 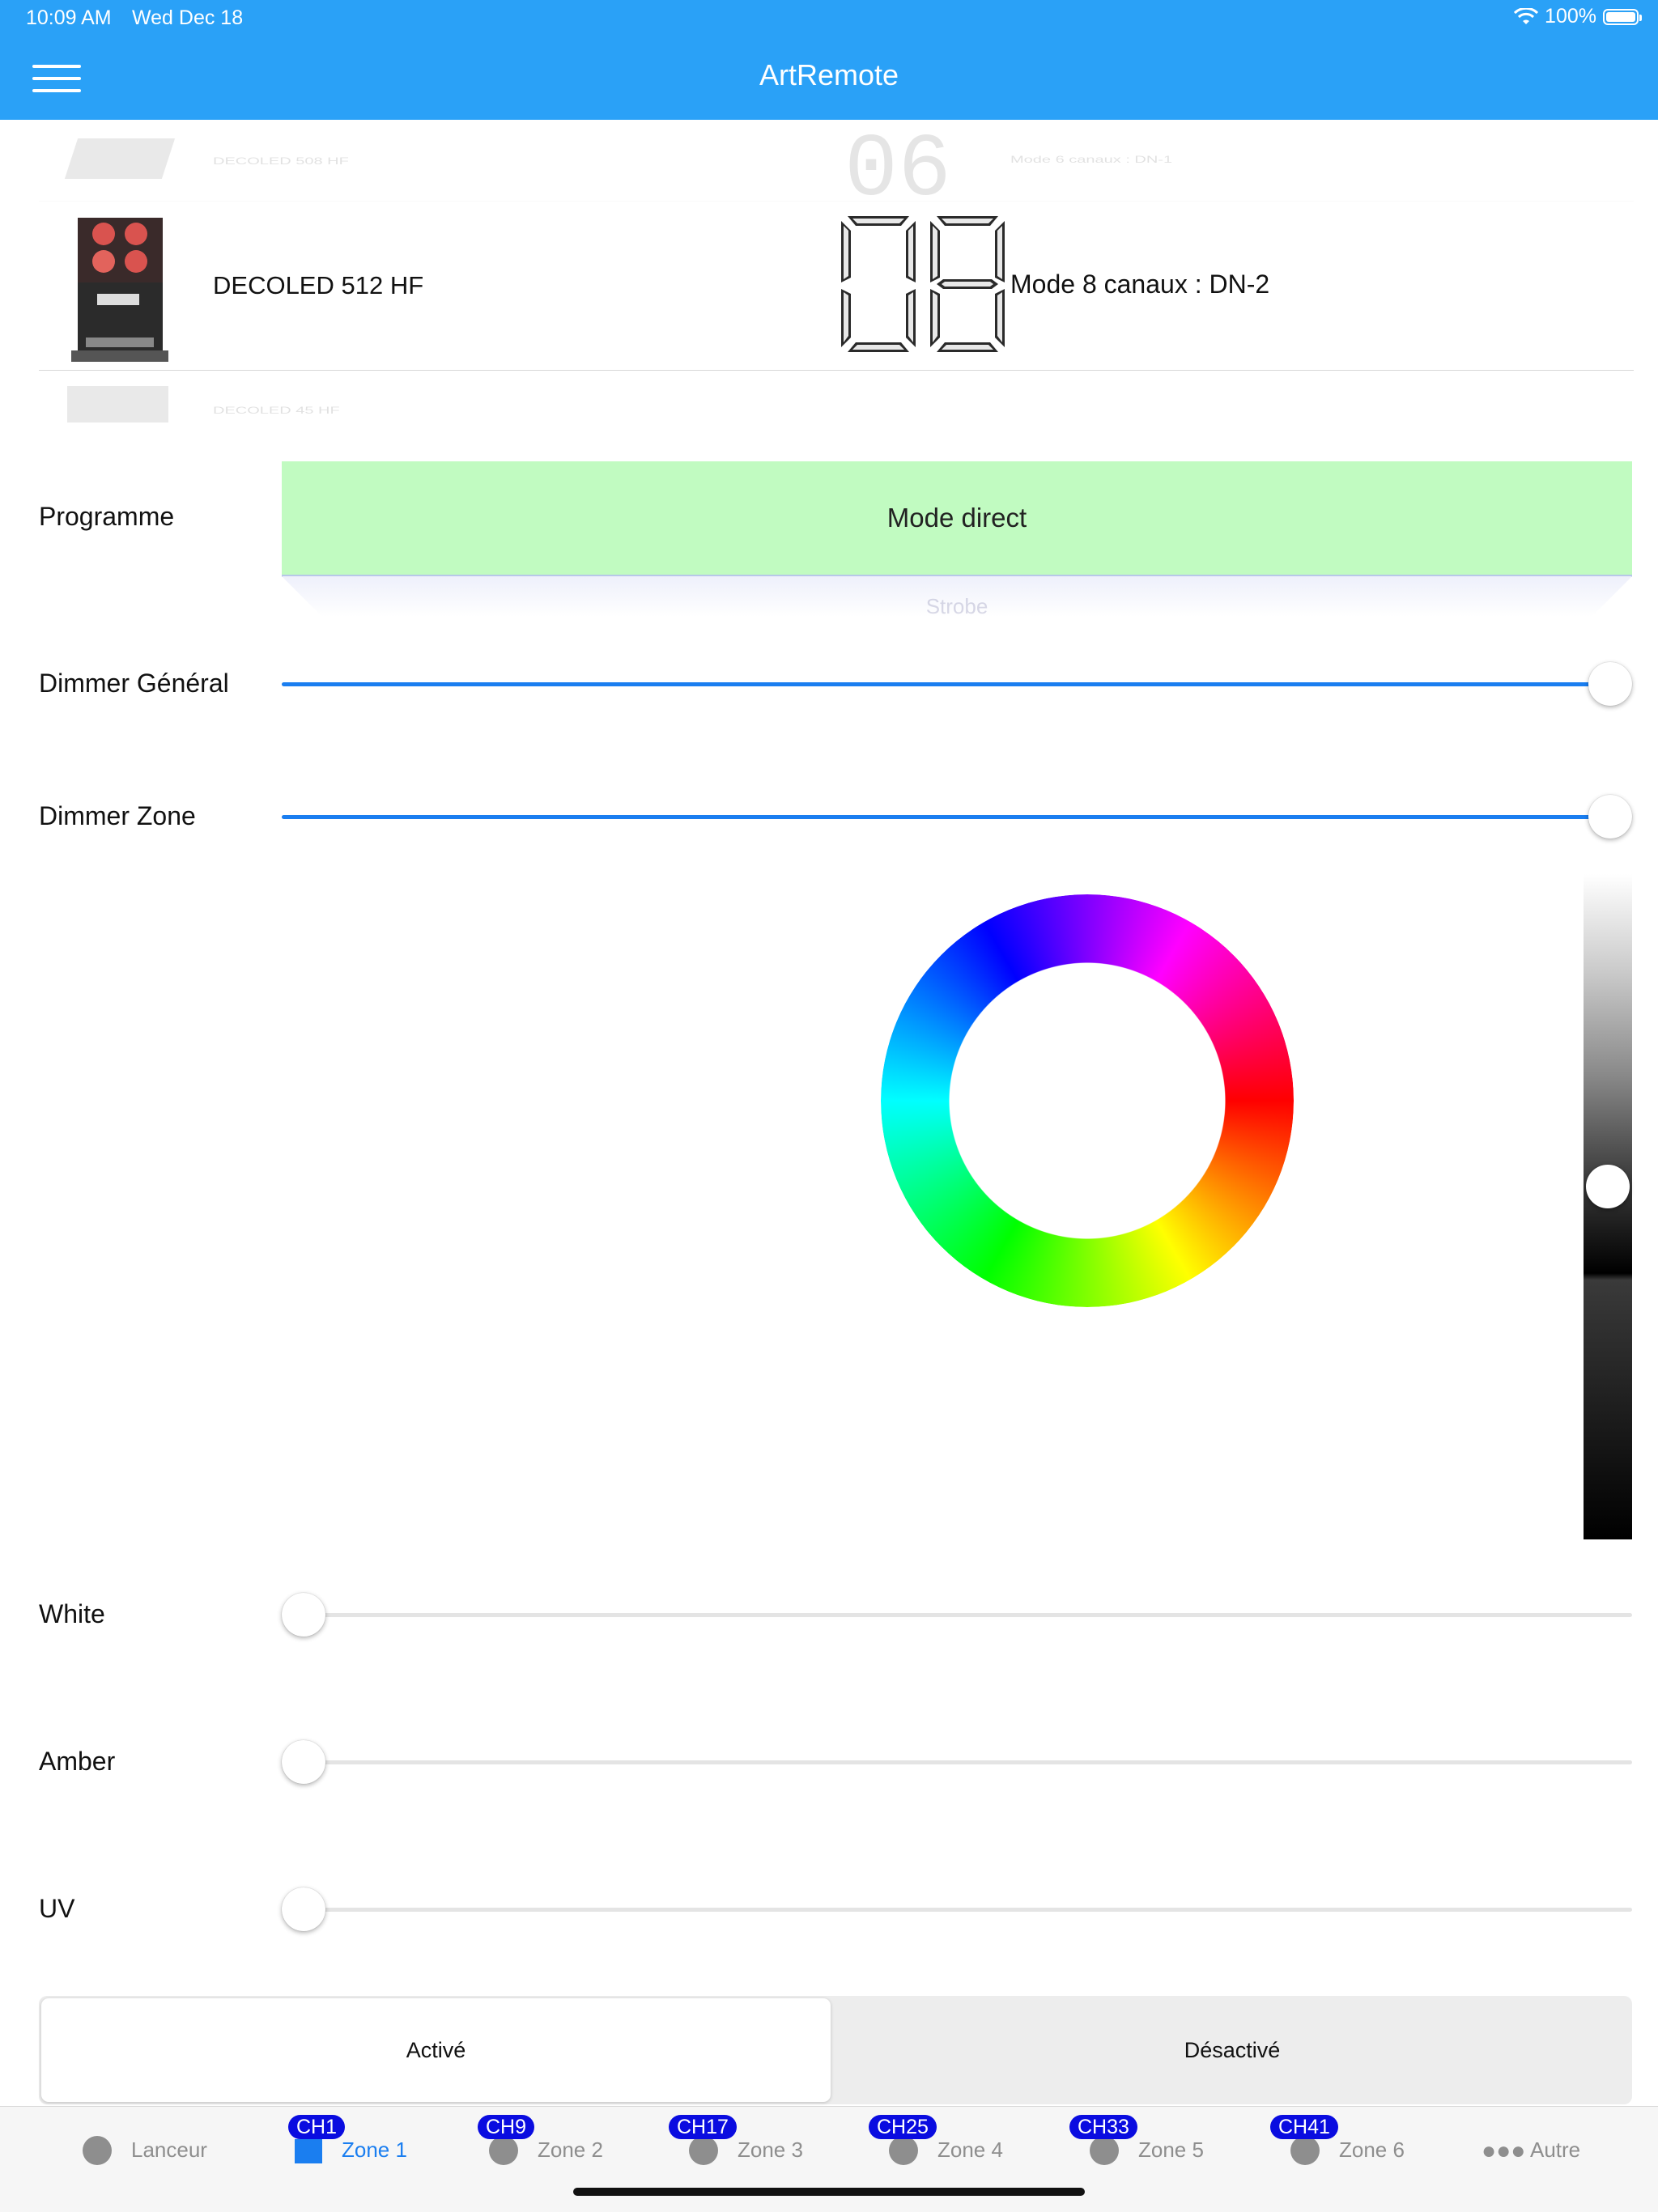 What do you see at coordinates (506, 2127) in the screenshot?
I see `channel-badge: CH9` at bounding box center [506, 2127].